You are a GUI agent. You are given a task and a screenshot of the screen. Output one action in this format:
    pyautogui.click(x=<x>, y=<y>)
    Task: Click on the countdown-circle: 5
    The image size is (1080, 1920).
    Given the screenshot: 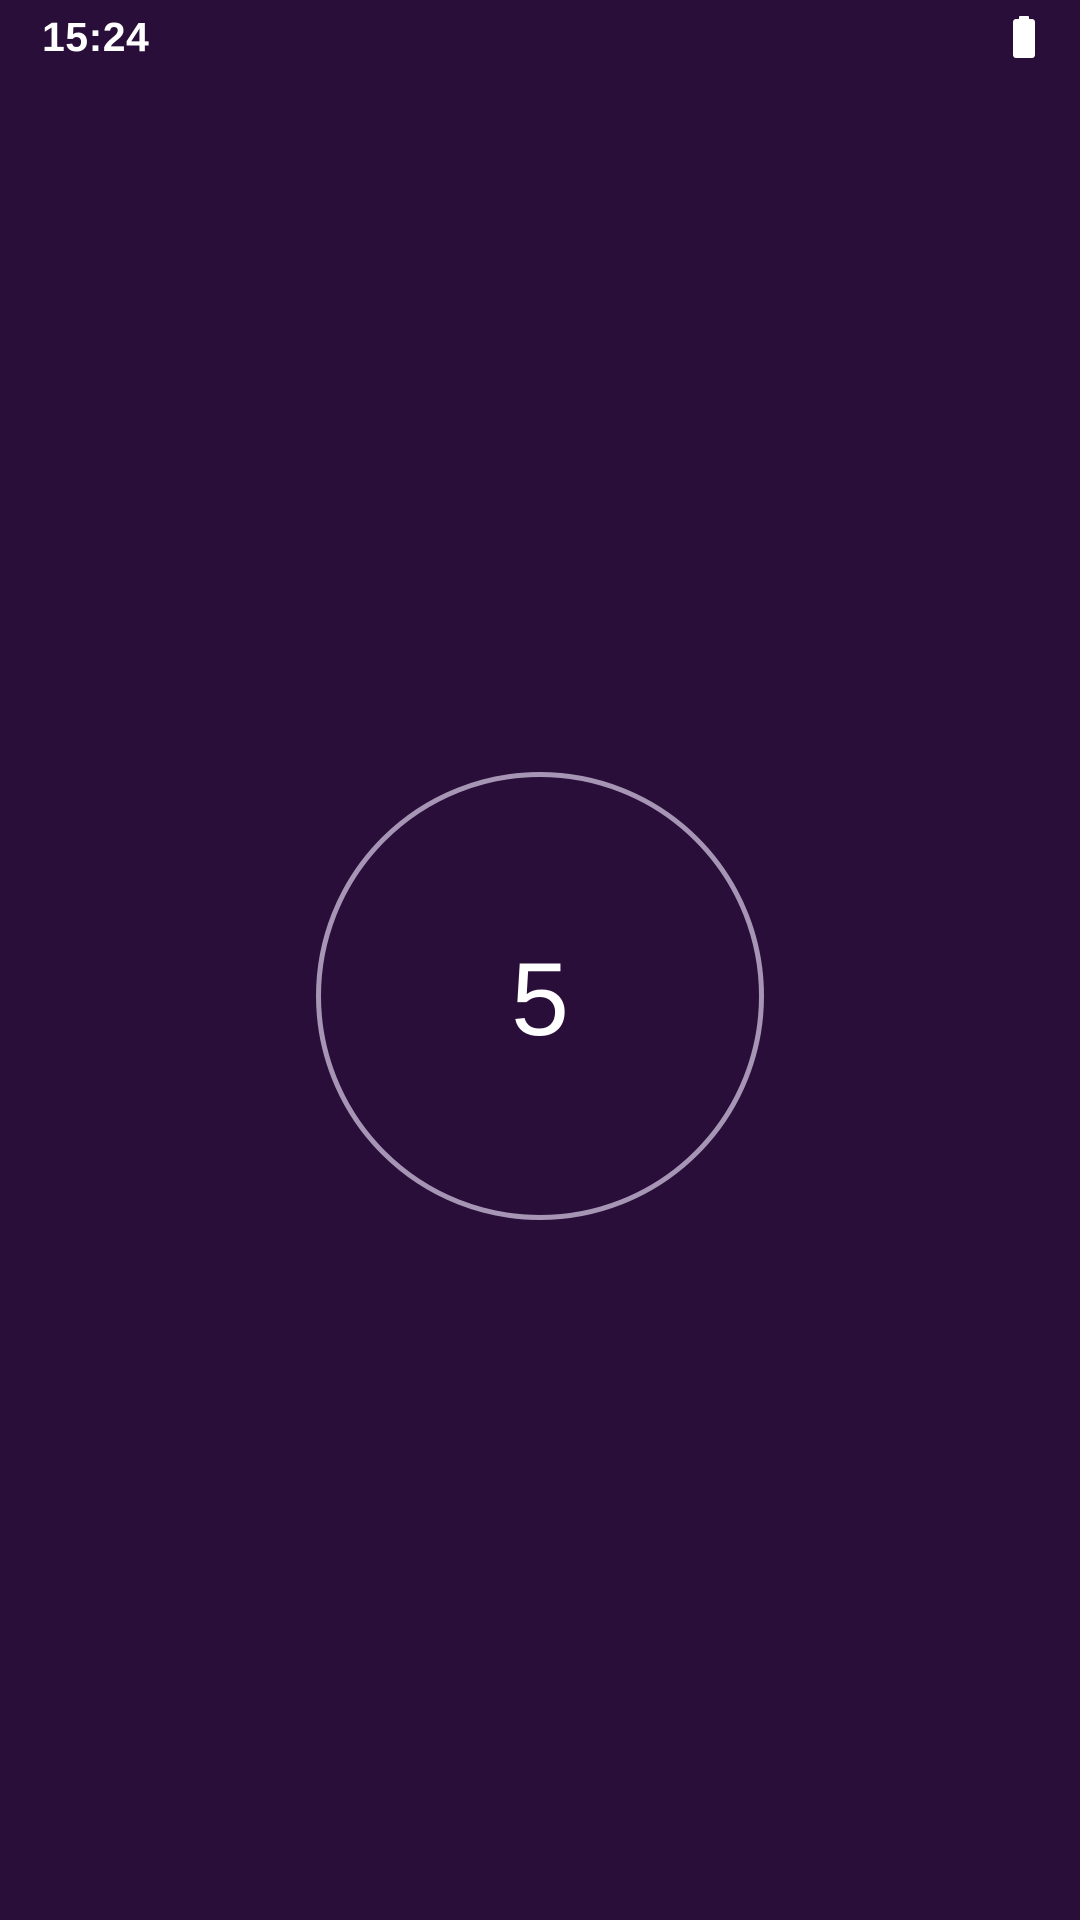 What is the action you would take?
    pyautogui.click(x=540, y=996)
    